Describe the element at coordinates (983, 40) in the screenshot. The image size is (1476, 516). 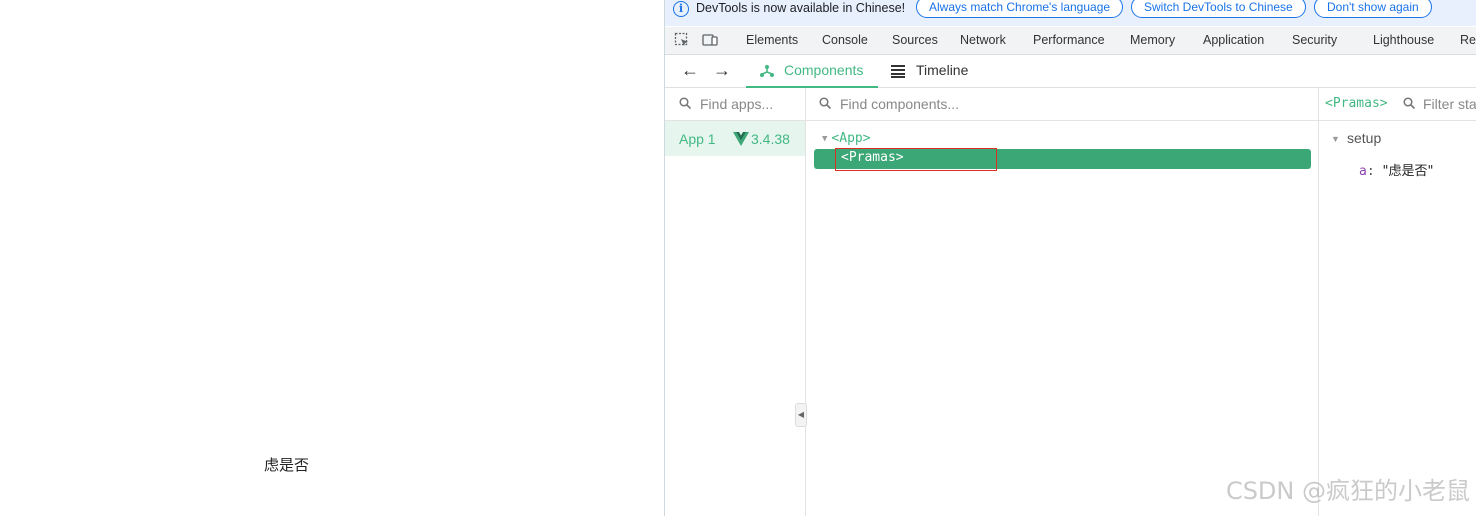
I see `tab-network: Network` at that location.